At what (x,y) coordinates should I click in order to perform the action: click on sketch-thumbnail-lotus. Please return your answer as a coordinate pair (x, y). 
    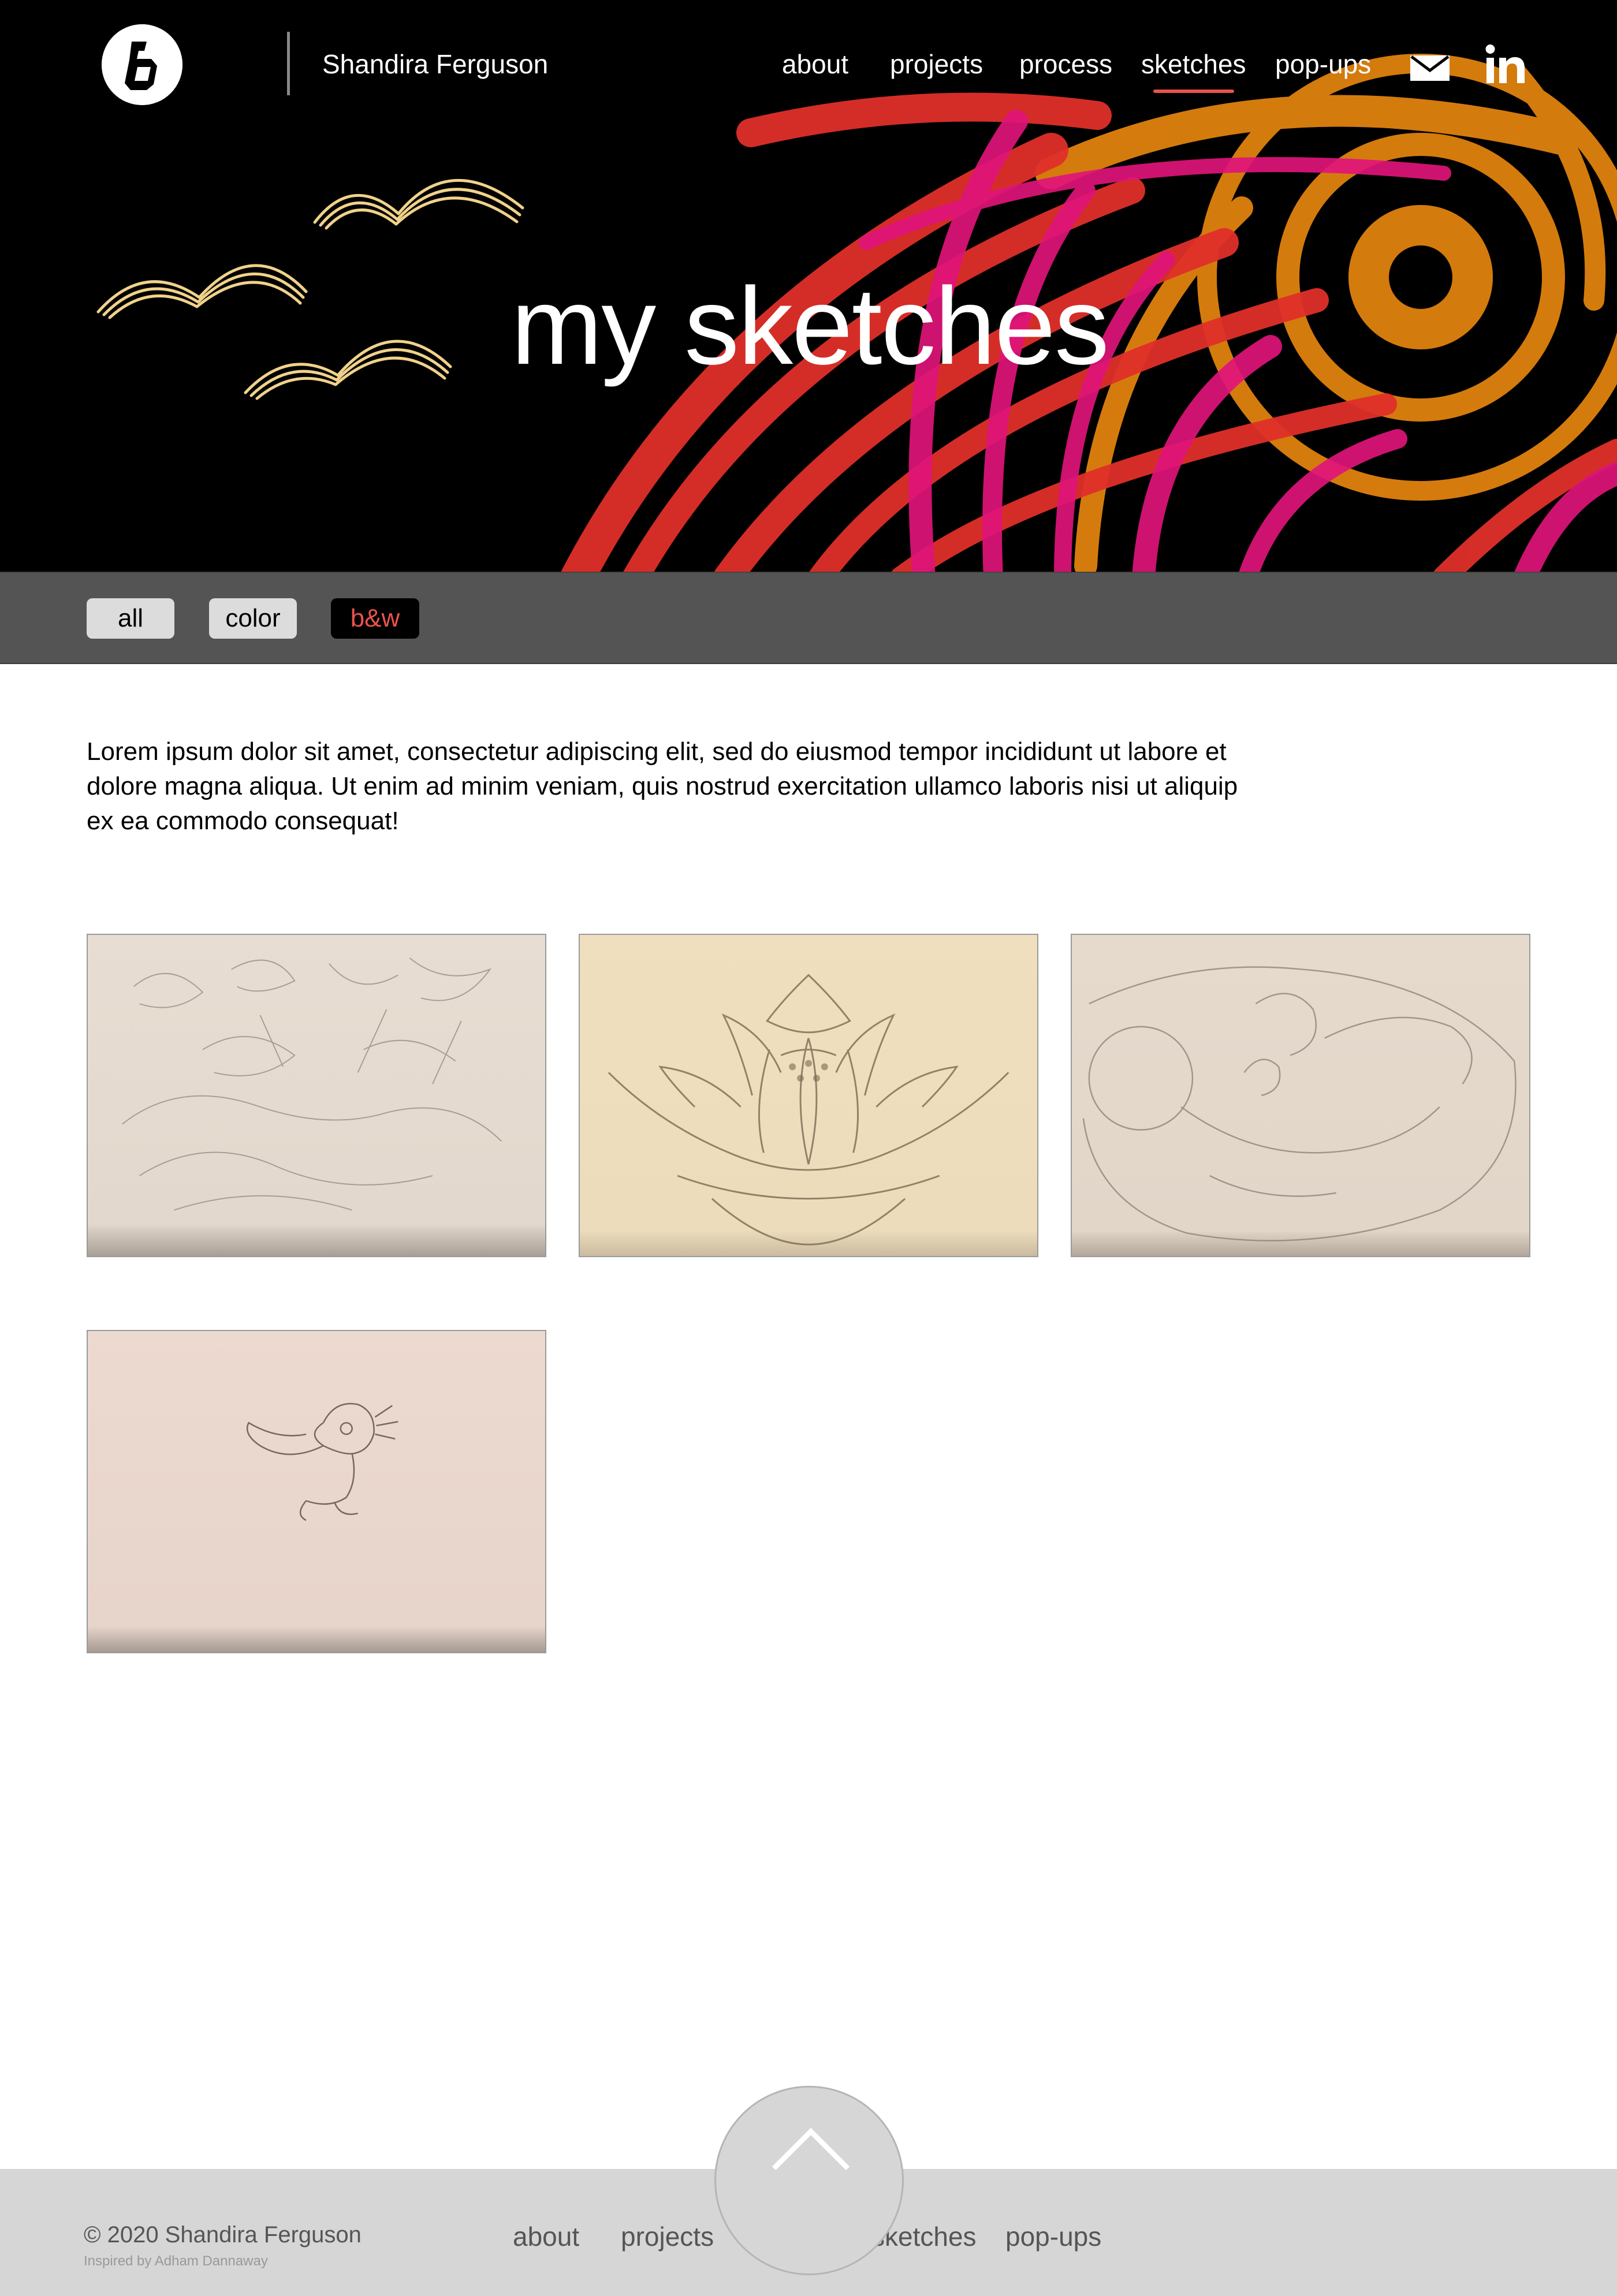
    Looking at the image, I should click on (808, 1095).